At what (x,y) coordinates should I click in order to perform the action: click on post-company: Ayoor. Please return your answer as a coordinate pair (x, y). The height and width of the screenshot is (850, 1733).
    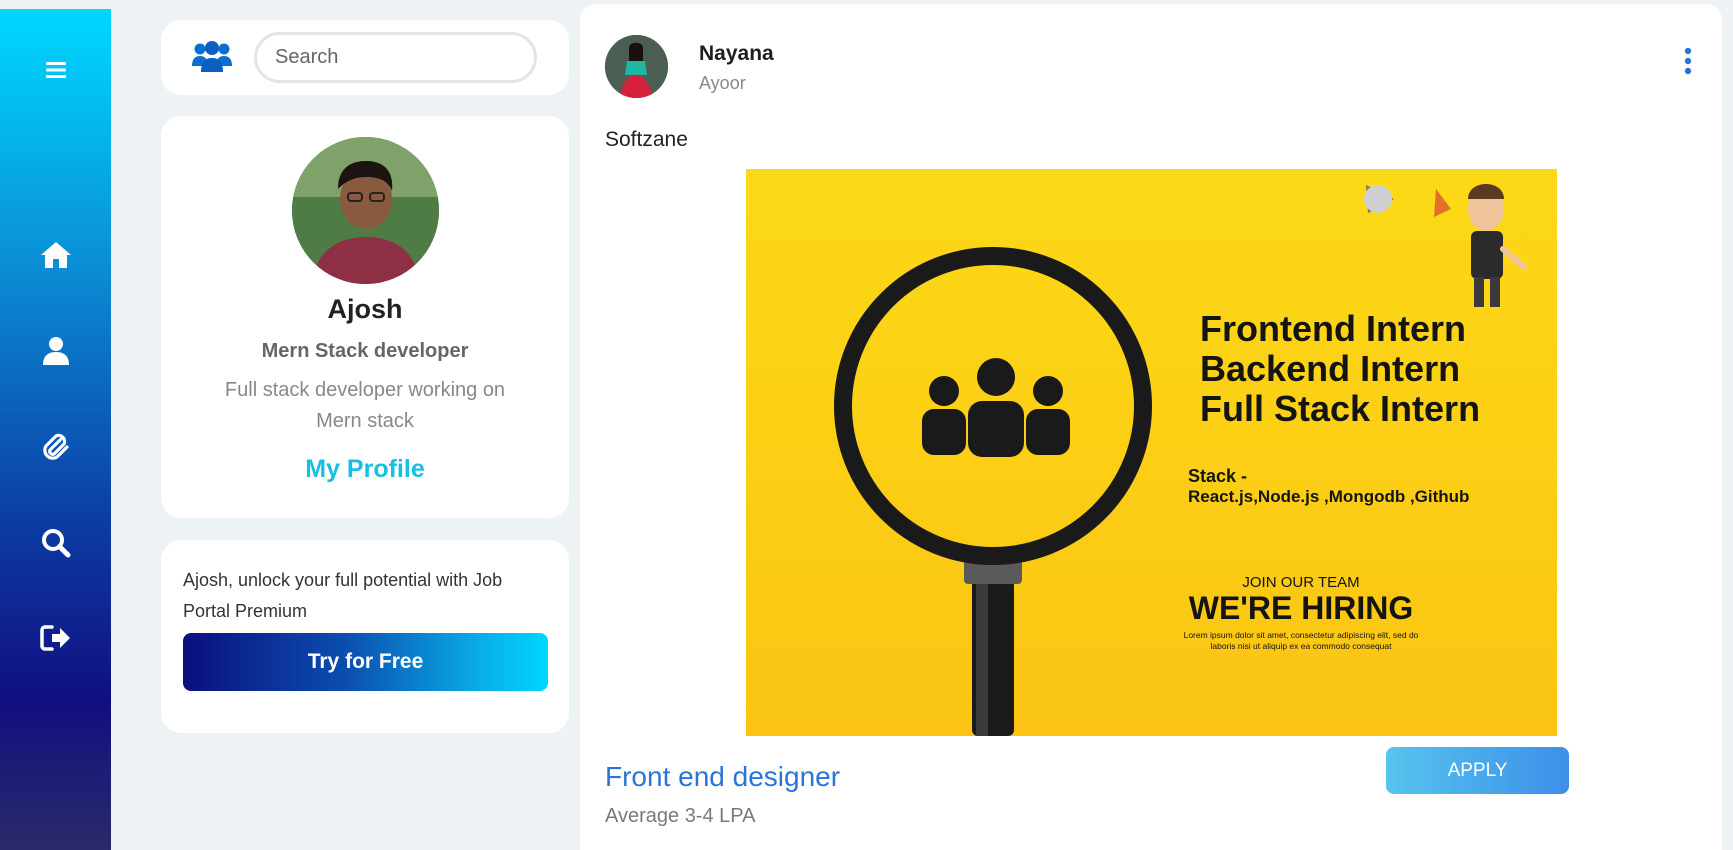
    Looking at the image, I should click on (722, 83).